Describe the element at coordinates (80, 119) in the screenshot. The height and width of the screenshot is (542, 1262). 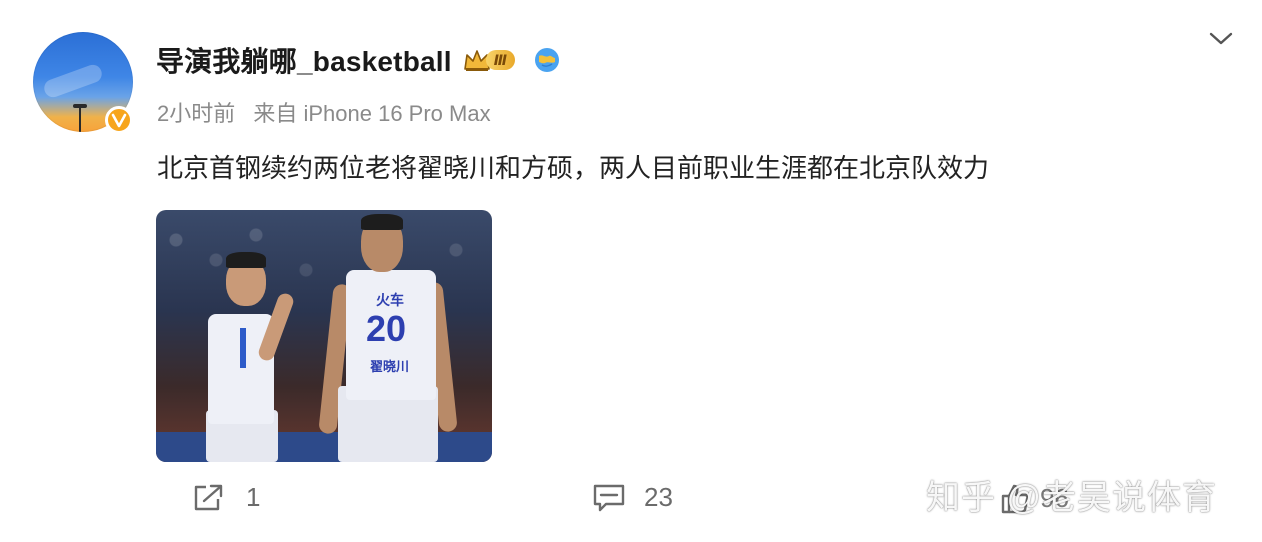
I see `avatar-streetlight` at that location.